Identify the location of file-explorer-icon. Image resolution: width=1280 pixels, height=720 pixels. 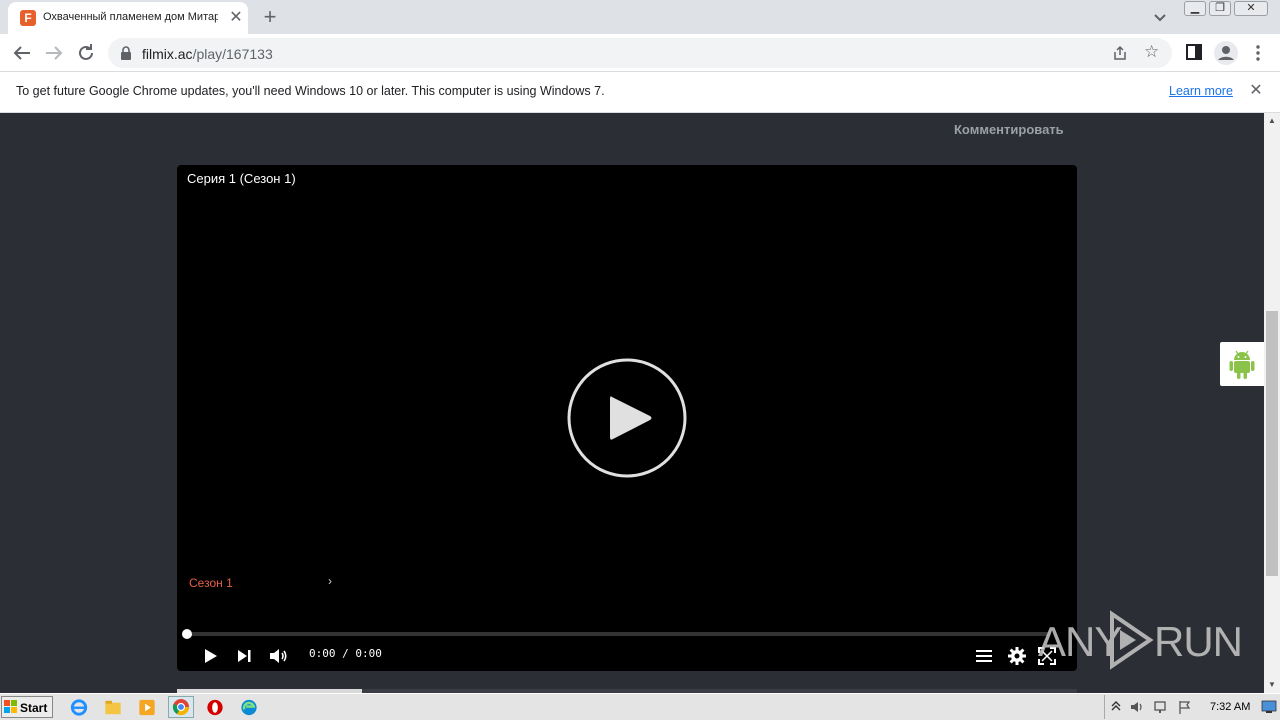
(113, 707).